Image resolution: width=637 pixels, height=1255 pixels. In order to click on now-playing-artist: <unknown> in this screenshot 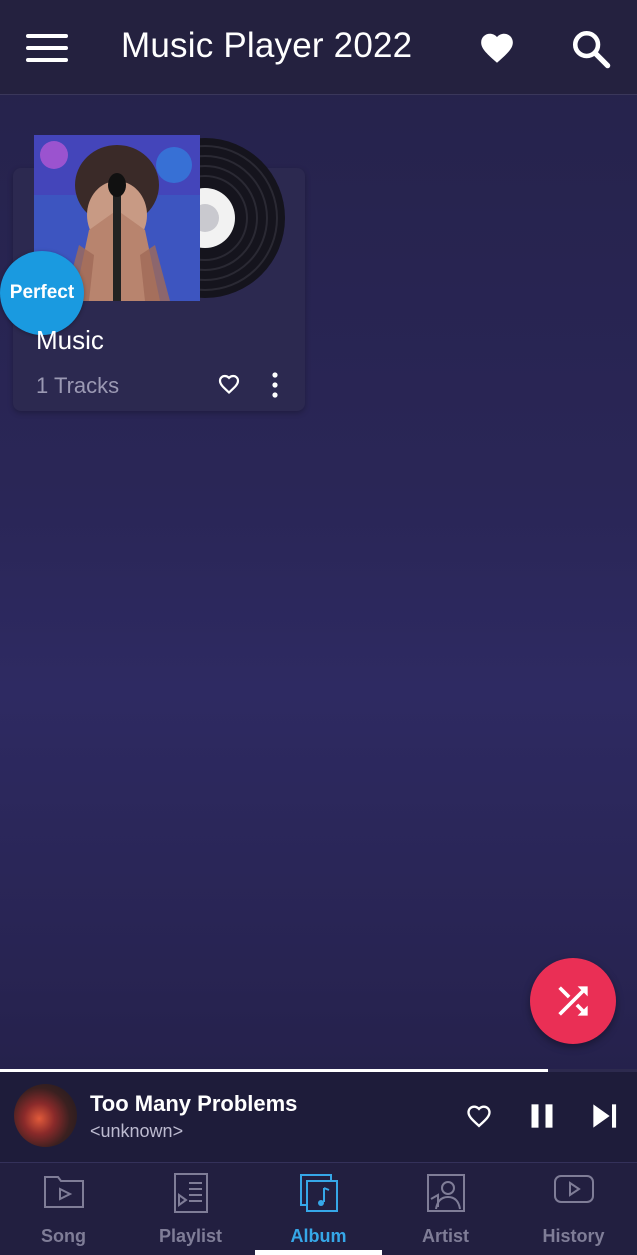, I will do `click(137, 1131)`.